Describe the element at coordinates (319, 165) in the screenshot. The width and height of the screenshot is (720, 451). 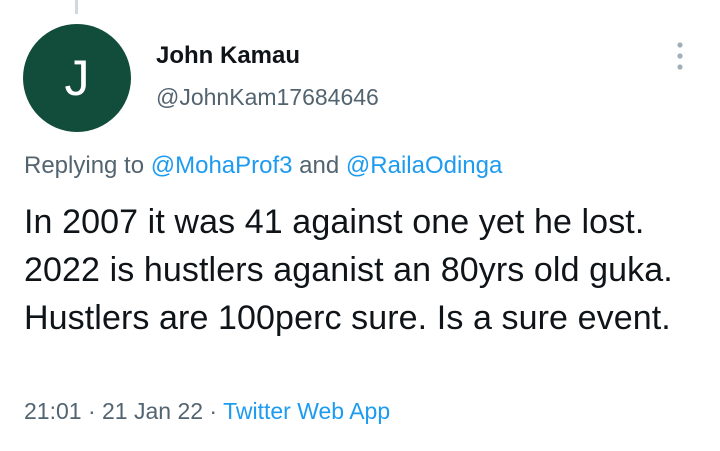
I see `replying-connector: and` at that location.